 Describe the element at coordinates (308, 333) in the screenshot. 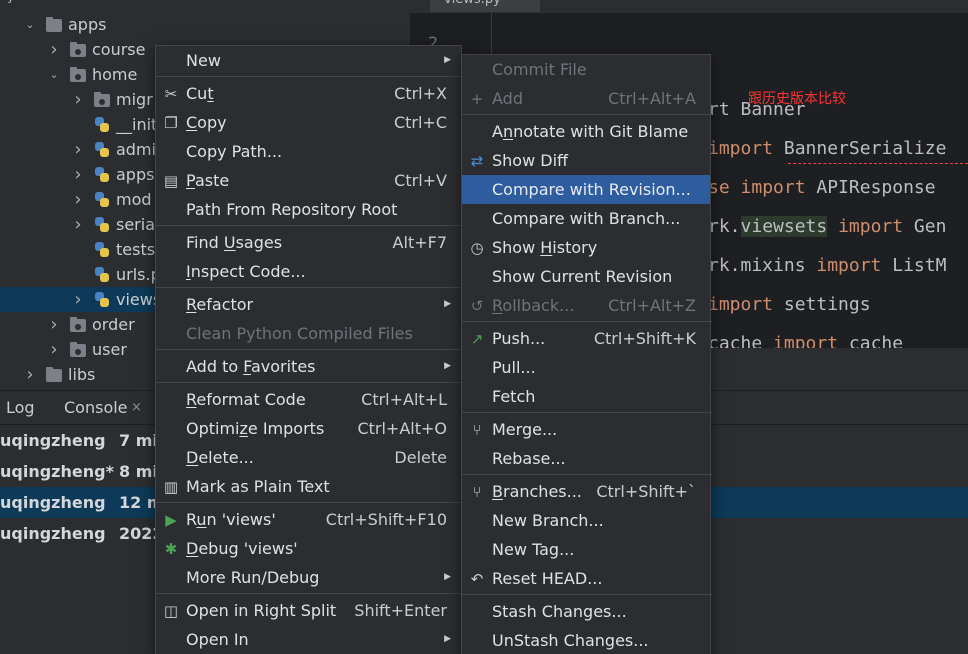

I see `menu-item-clean-python-compiled-files: Clean Python Compiled Files` at that location.